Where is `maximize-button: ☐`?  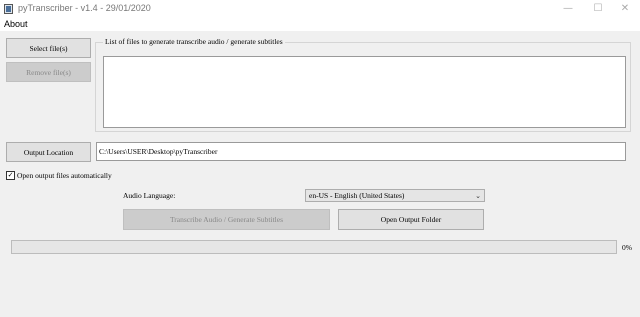
maximize-button: ☐ is located at coordinates (598, 9).